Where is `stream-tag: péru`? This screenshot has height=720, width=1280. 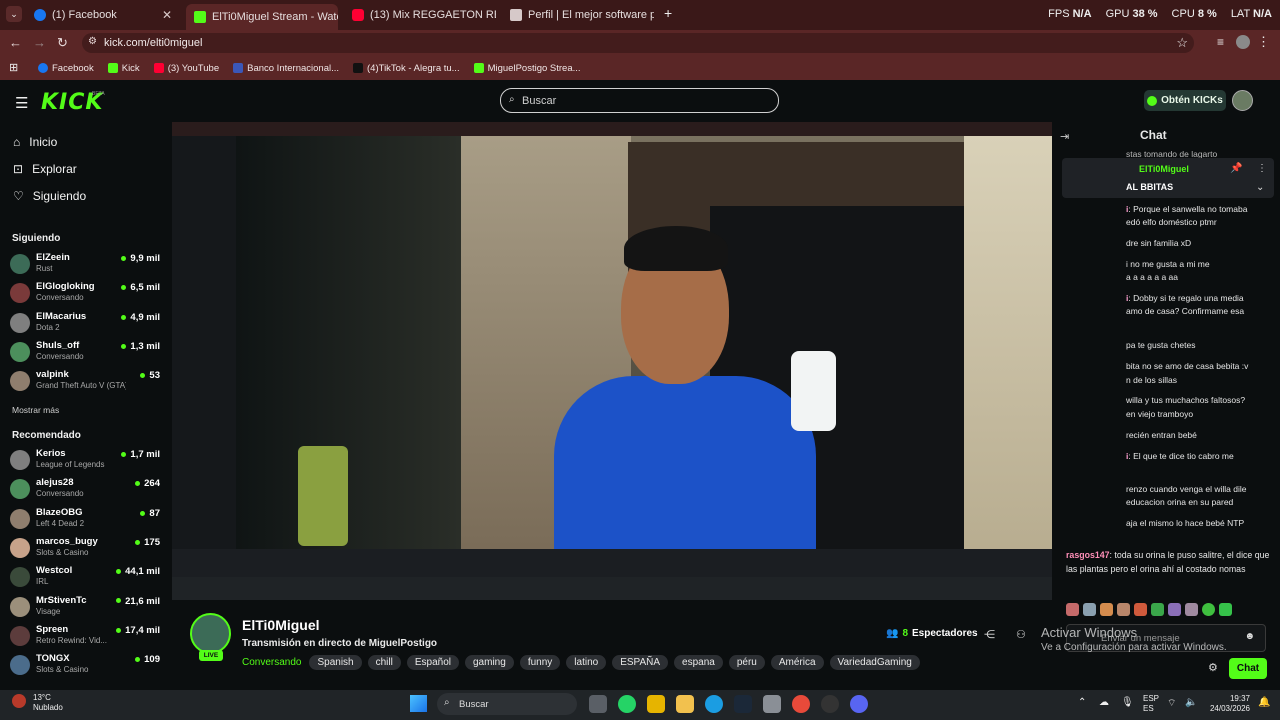 stream-tag: péru is located at coordinates (746, 662).